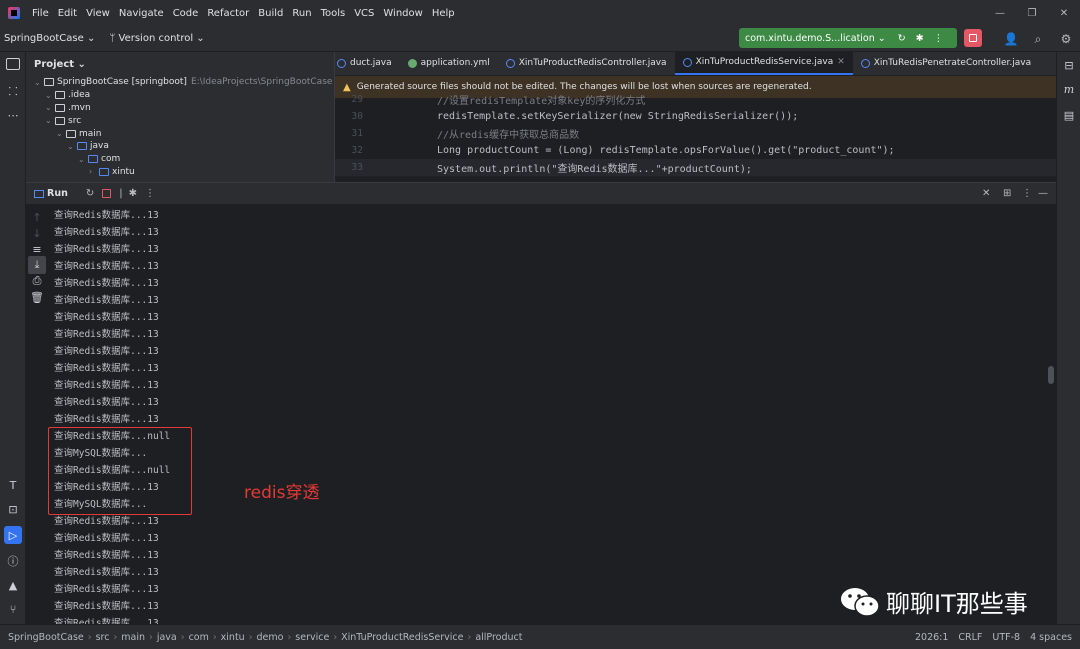  What do you see at coordinates (498, 637) in the screenshot?
I see `breadcrumb-item: allProduct` at bounding box center [498, 637].